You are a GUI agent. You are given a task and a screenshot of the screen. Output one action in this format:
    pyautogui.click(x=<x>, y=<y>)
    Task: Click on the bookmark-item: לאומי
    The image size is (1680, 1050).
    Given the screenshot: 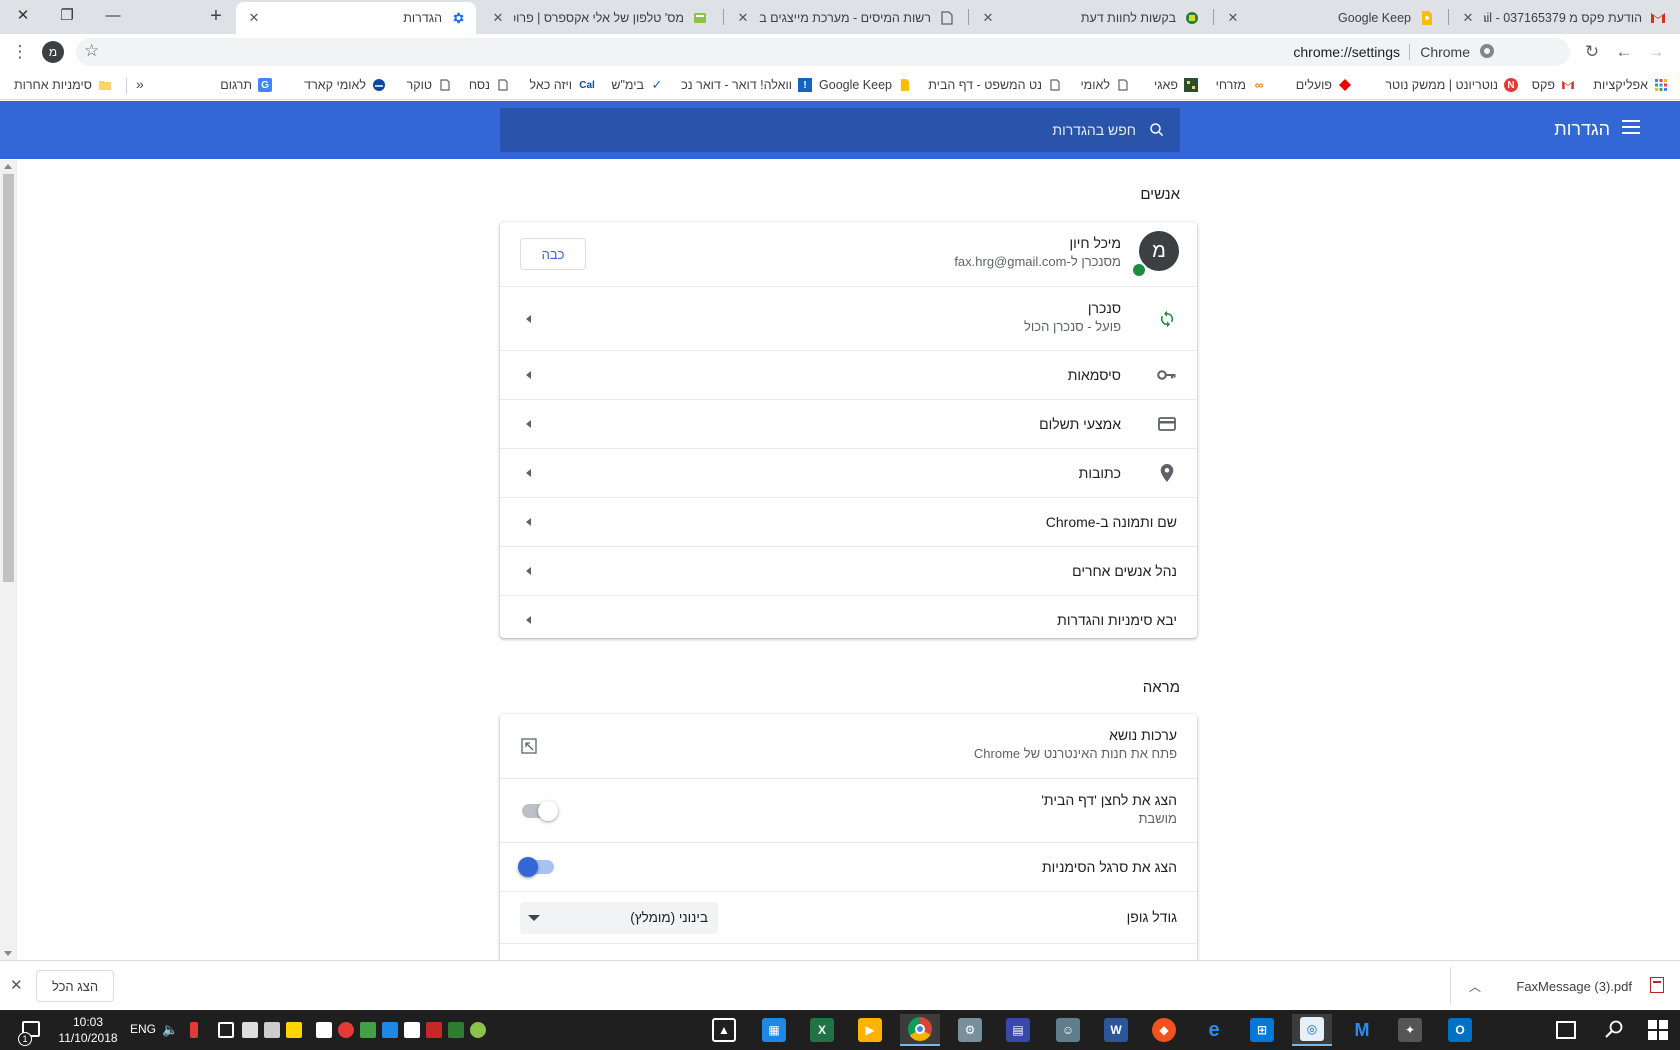 What is the action you would take?
    pyautogui.click(x=1105, y=85)
    